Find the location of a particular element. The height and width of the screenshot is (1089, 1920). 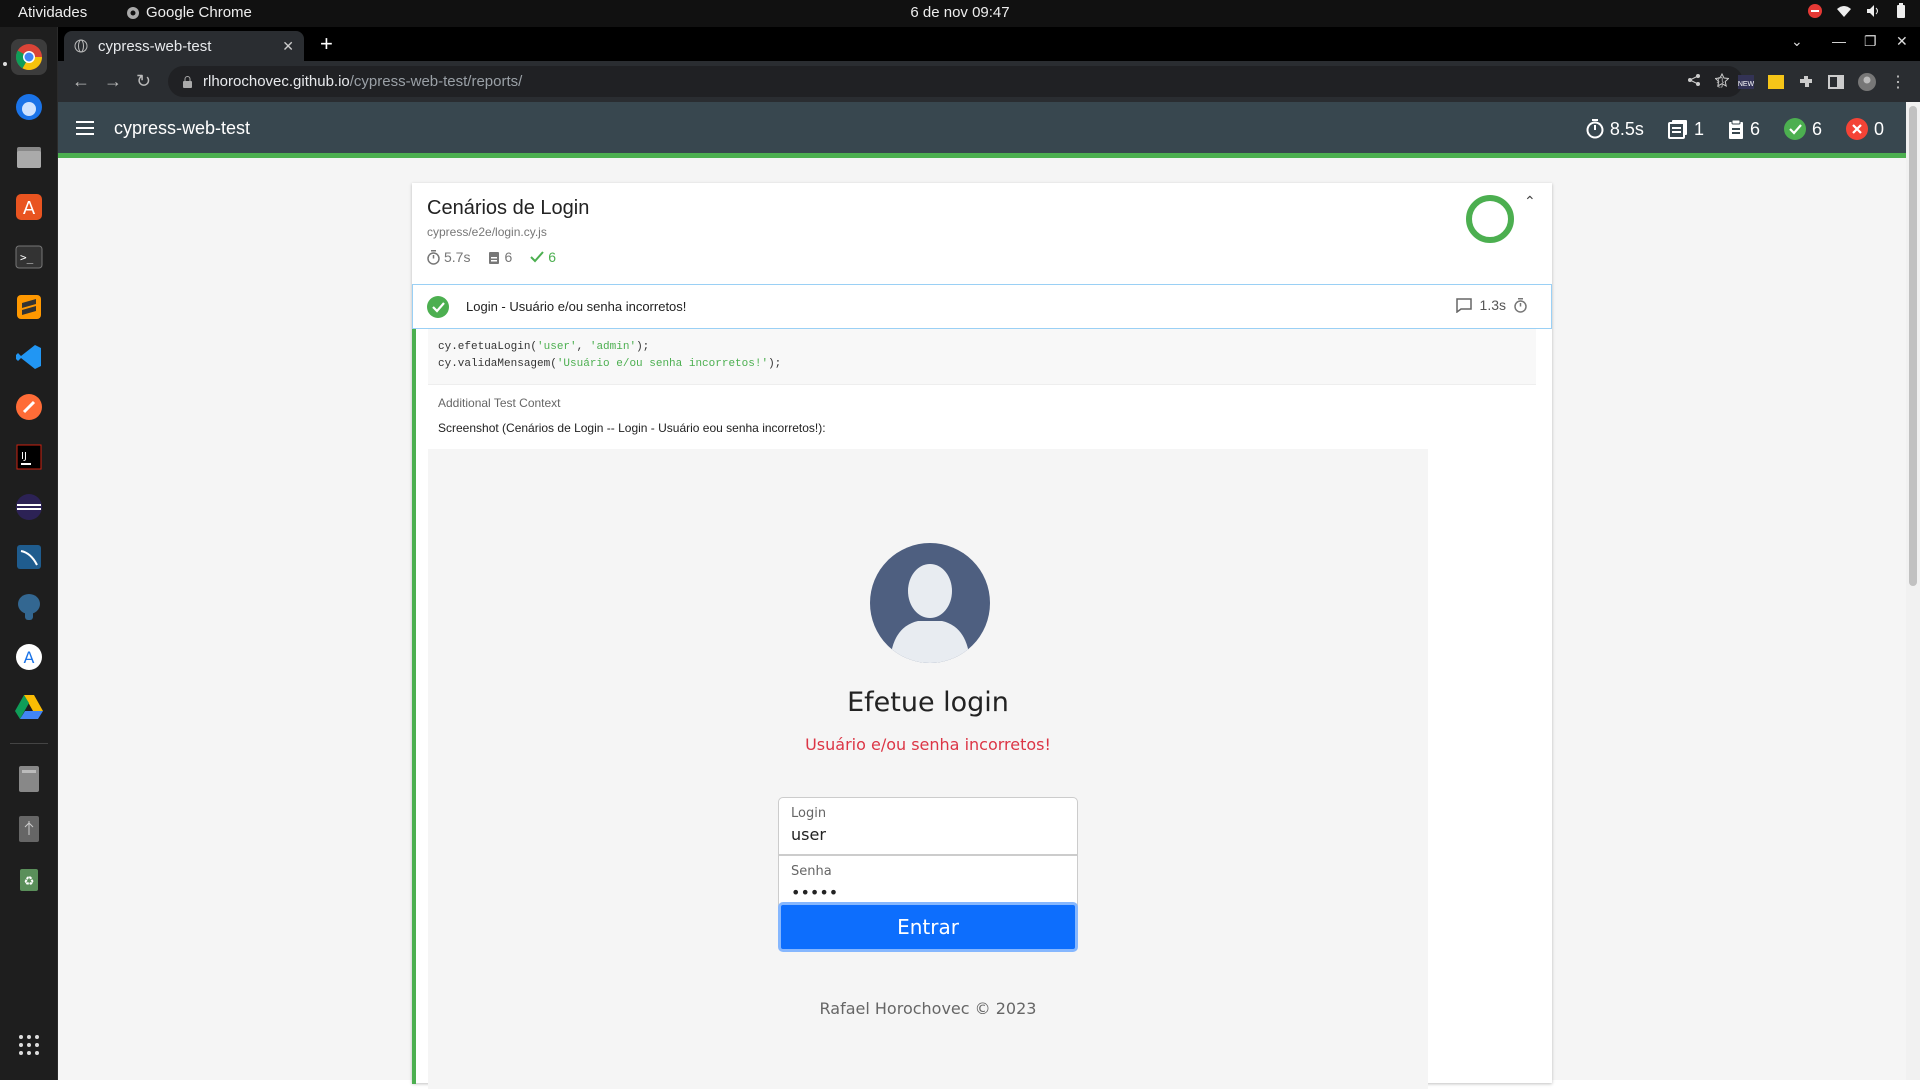

tab-search-icon: ⌄ is located at coordinates (1797, 41).